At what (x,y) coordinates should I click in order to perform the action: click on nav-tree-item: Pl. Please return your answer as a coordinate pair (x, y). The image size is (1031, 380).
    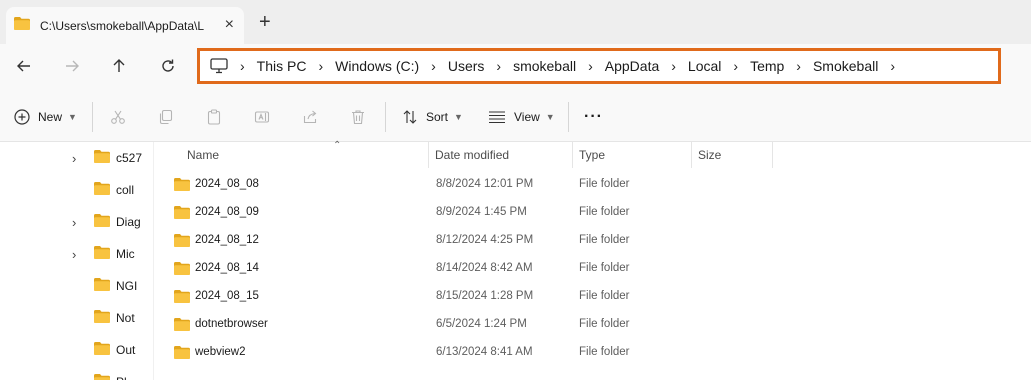
    Looking at the image, I should click on (76, 373).